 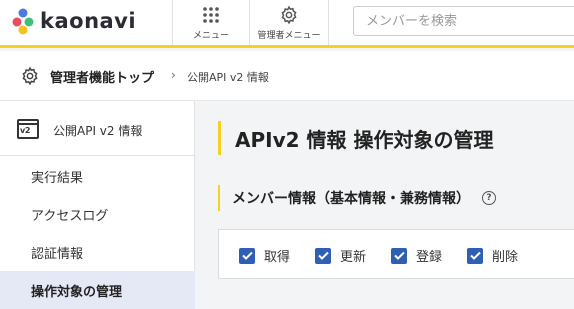 I want to click on permission-delete: 削除, so click(x=492, y=255).